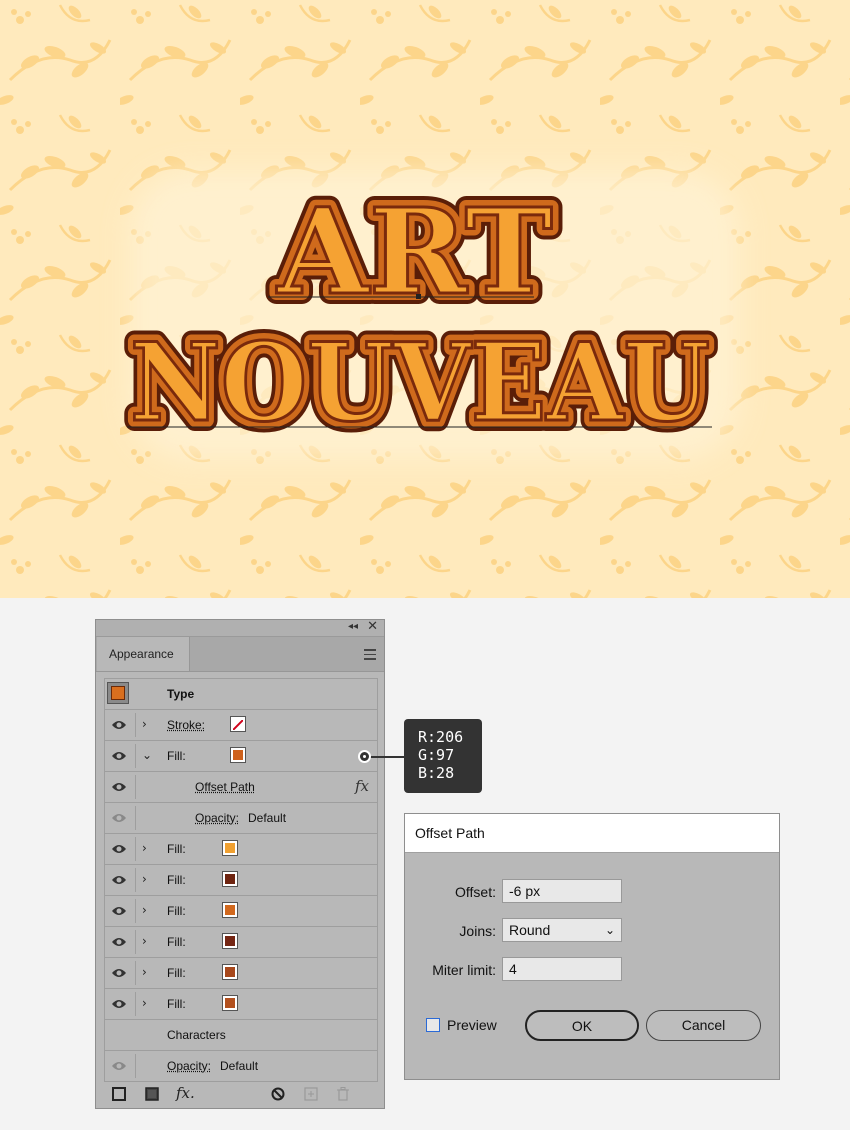 This screenshot has height=1130, width=850. I want to click on close-icon: ✕, so click(372, 626).